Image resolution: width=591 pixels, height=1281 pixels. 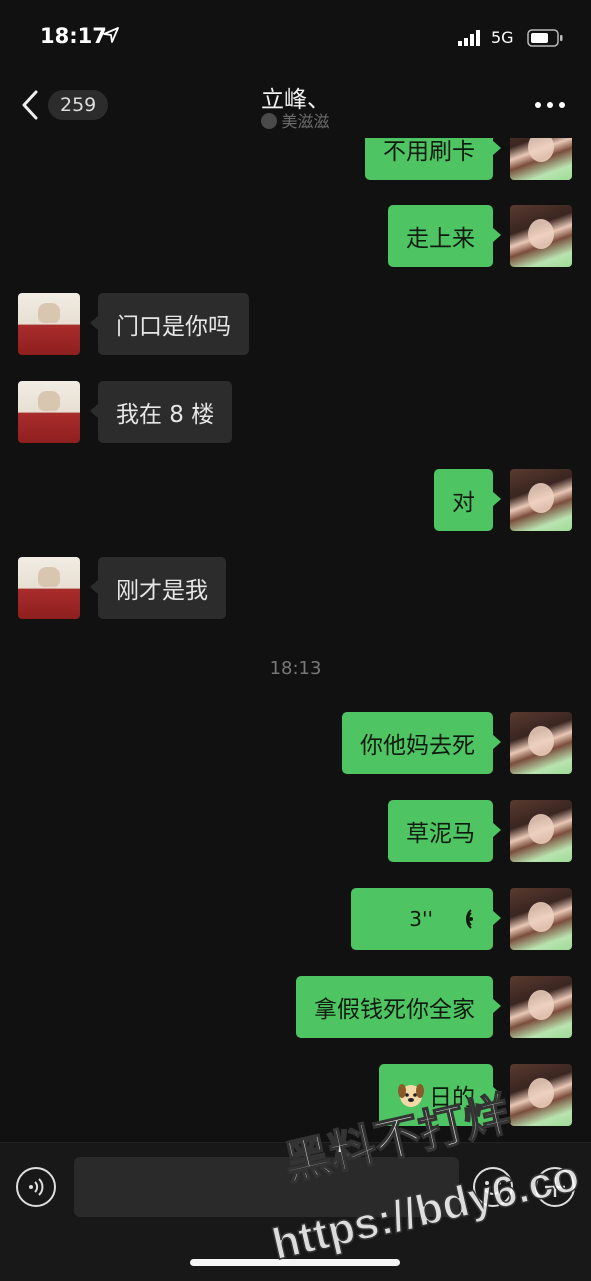 I want to click on plus-icon, so click(x=555, y=1187).